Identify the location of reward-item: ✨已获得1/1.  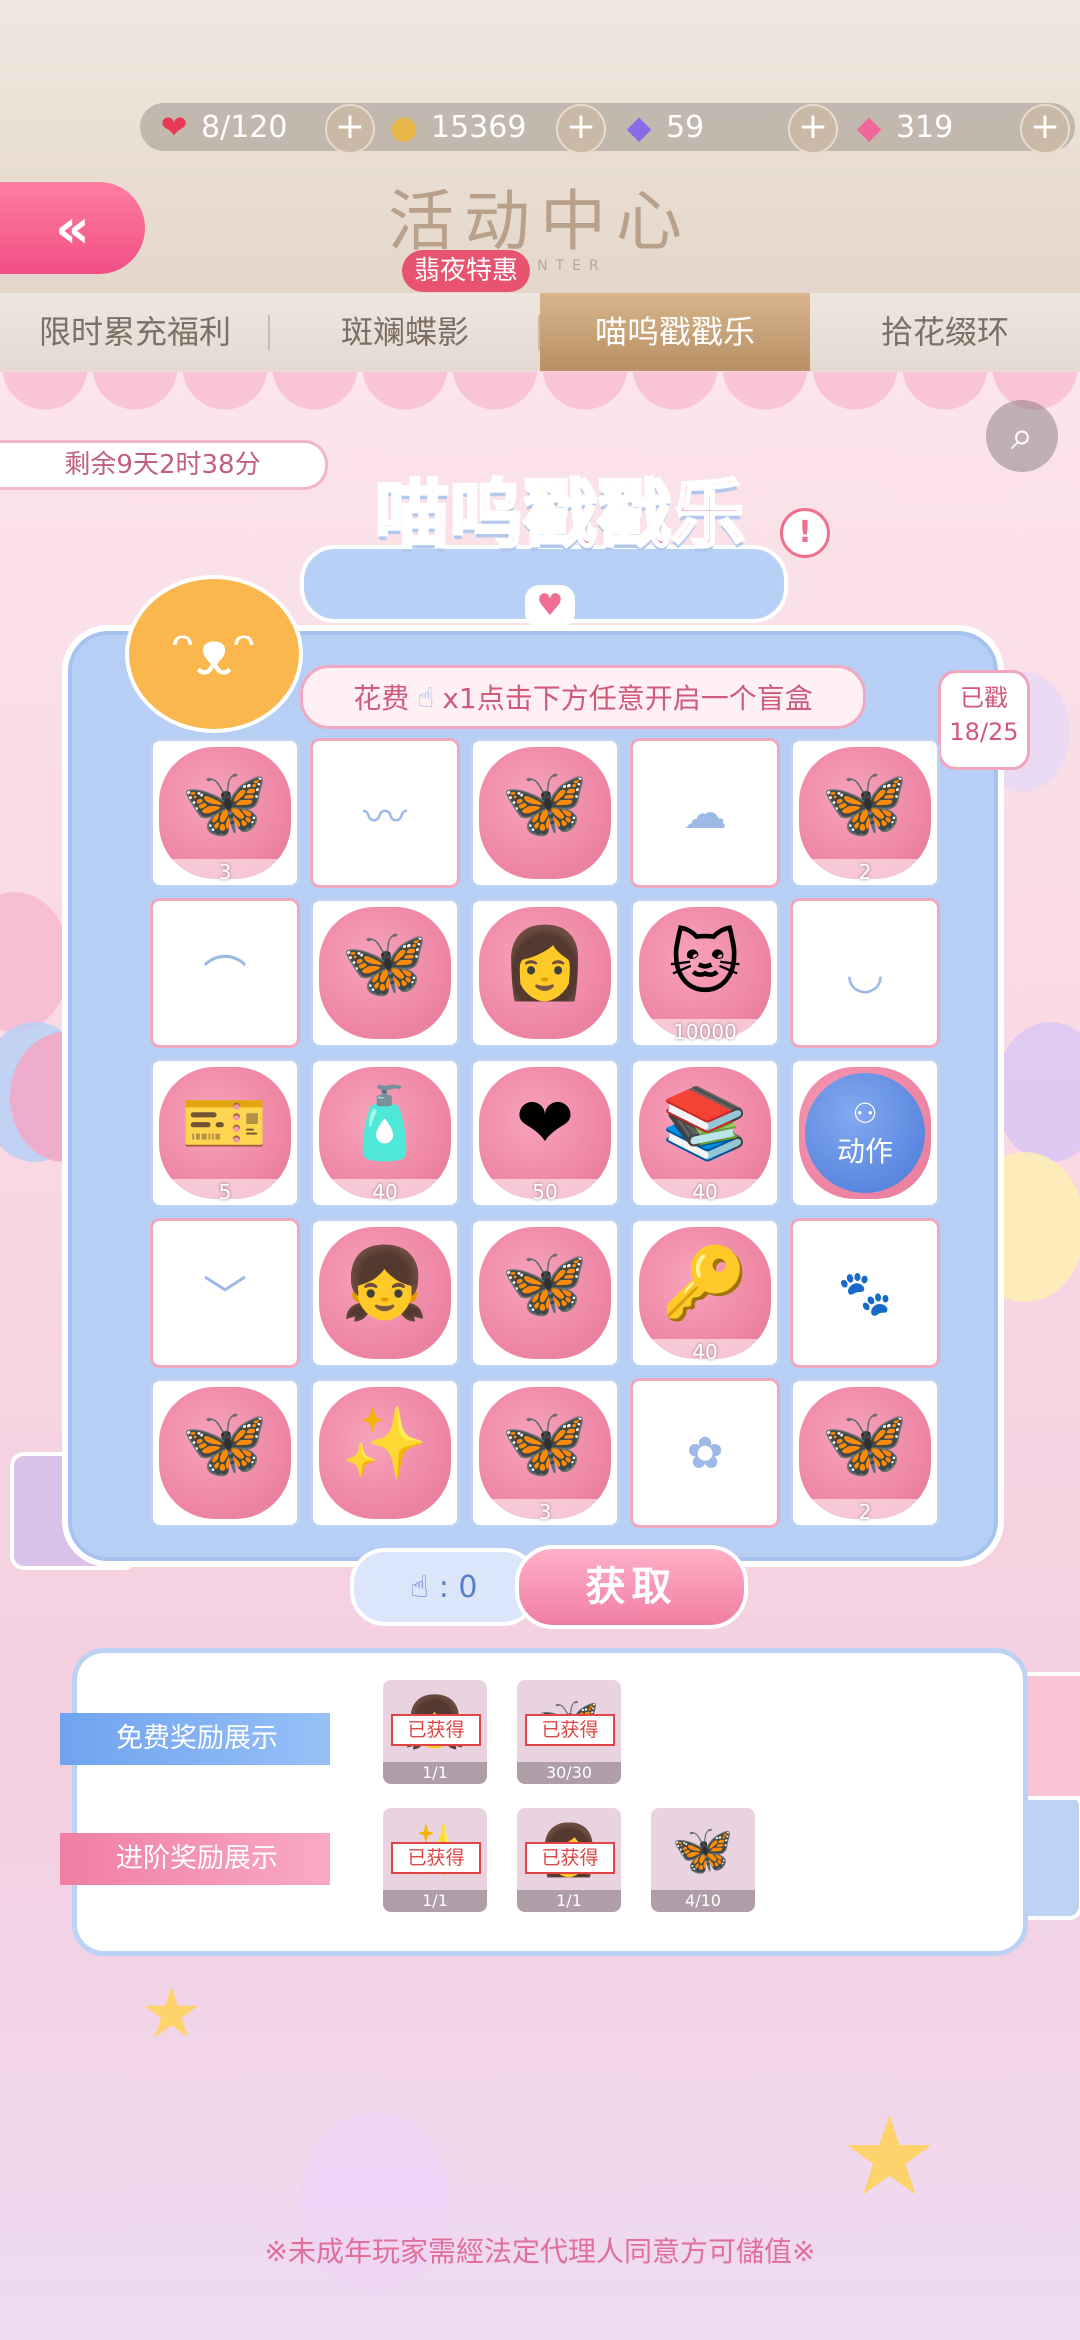
(435, 1860).